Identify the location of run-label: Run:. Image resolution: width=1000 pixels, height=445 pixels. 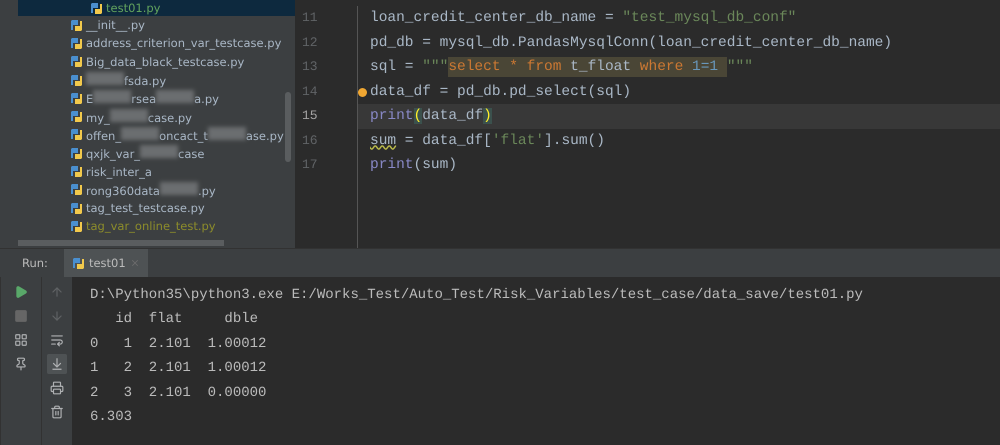
(35, 263).